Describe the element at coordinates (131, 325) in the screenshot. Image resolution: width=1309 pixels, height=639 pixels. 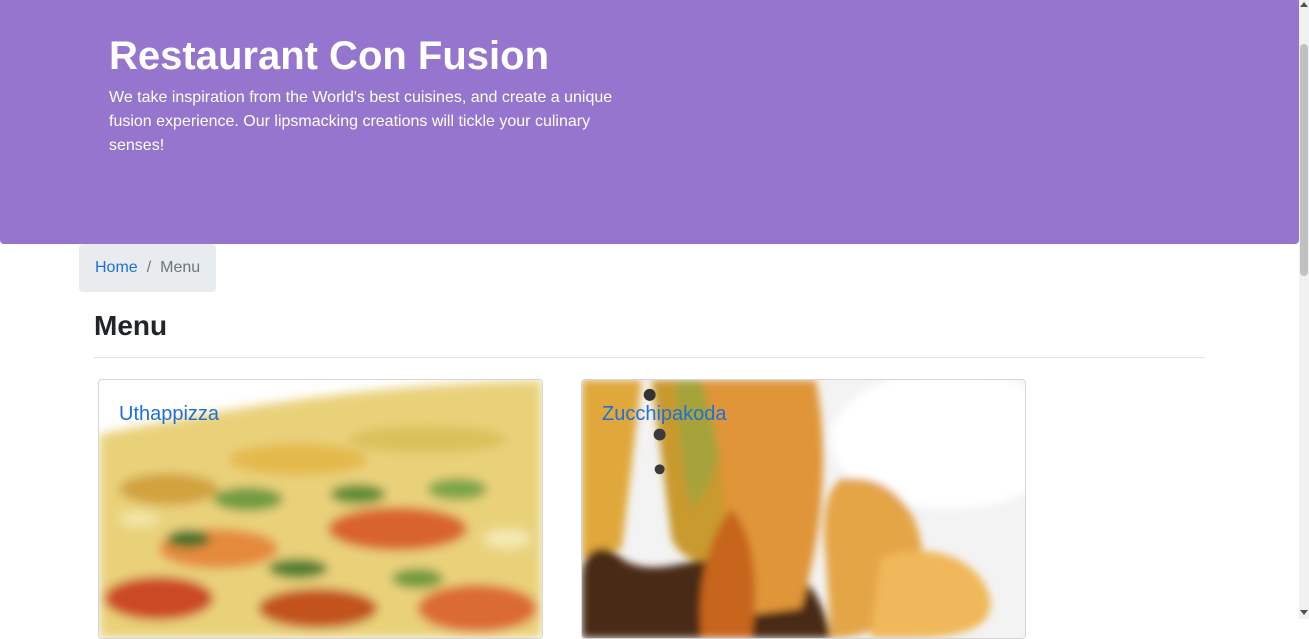
I see `page-title: Menu` at that location.